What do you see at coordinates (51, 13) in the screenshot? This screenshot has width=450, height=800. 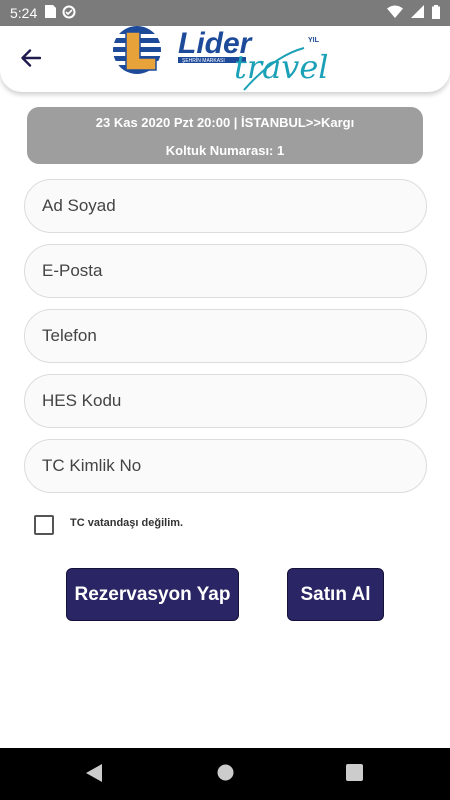 I see `sim-card-icon` at bounding box center [51, 13].